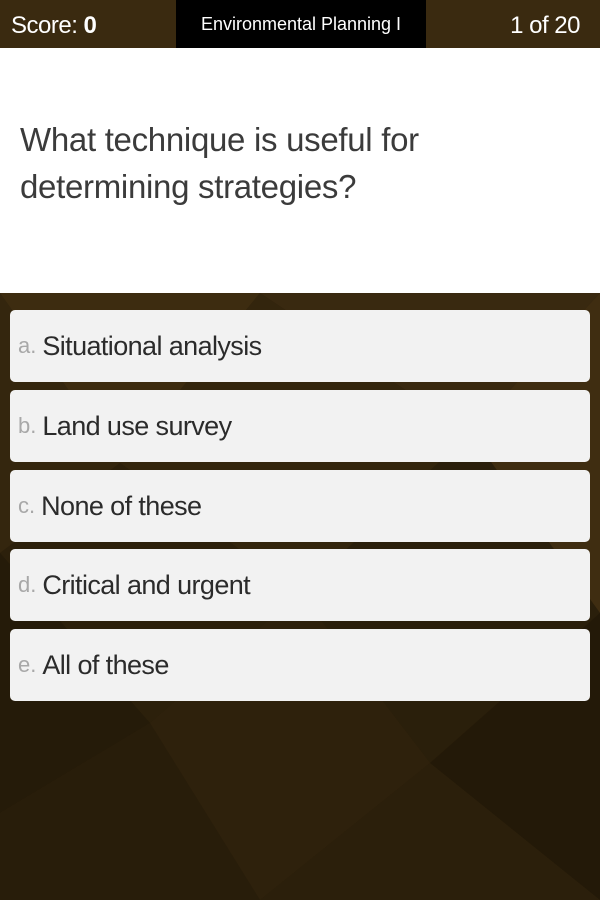  What do you see at coordinates (300, 506) in the screenshot?
I see `answer-option-c: c. None of these` at bounding box center [300, 506].